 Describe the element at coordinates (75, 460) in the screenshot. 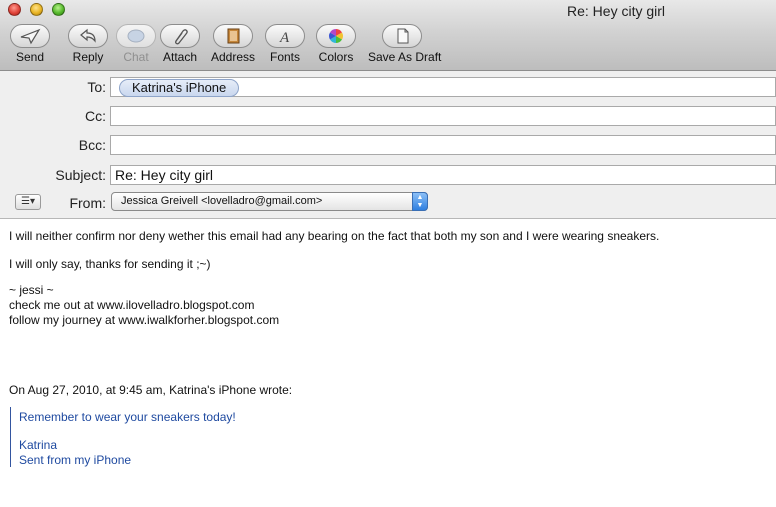

I see `quoted-line: Sent from my iPhone` at that location.